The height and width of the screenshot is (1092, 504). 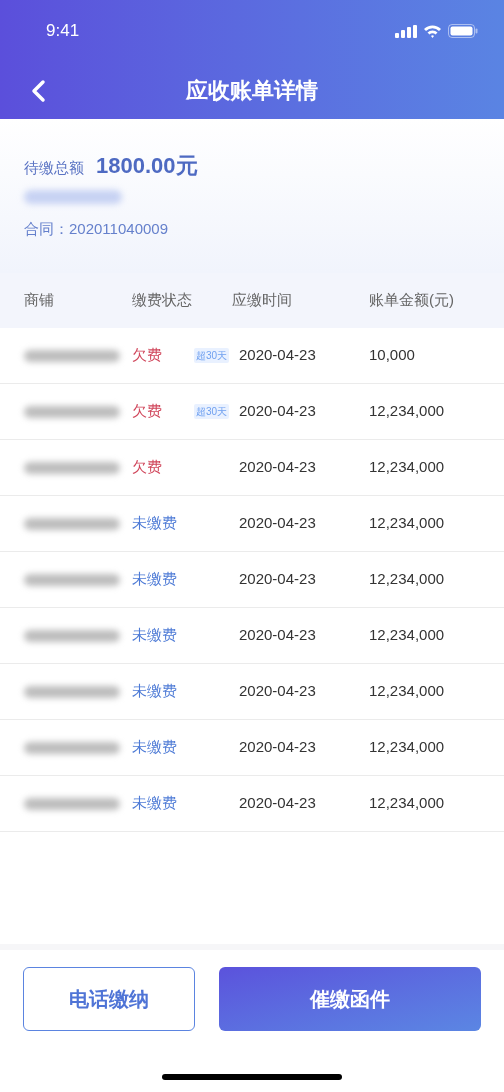 I want to click on battery-icon, so click(x=463, y=31).